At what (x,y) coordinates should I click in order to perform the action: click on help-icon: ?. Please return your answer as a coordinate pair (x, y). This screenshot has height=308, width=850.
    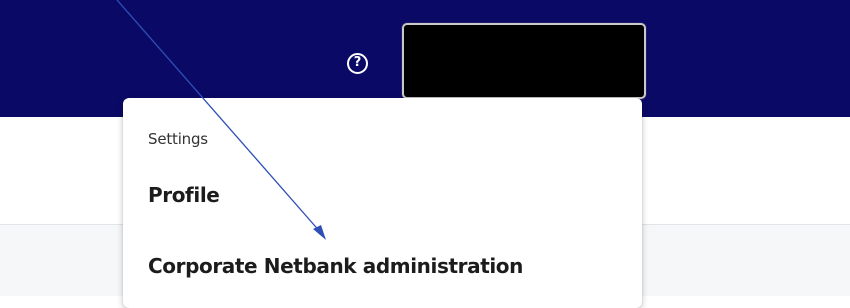
    Looking at the image, I should click on (357, 63).